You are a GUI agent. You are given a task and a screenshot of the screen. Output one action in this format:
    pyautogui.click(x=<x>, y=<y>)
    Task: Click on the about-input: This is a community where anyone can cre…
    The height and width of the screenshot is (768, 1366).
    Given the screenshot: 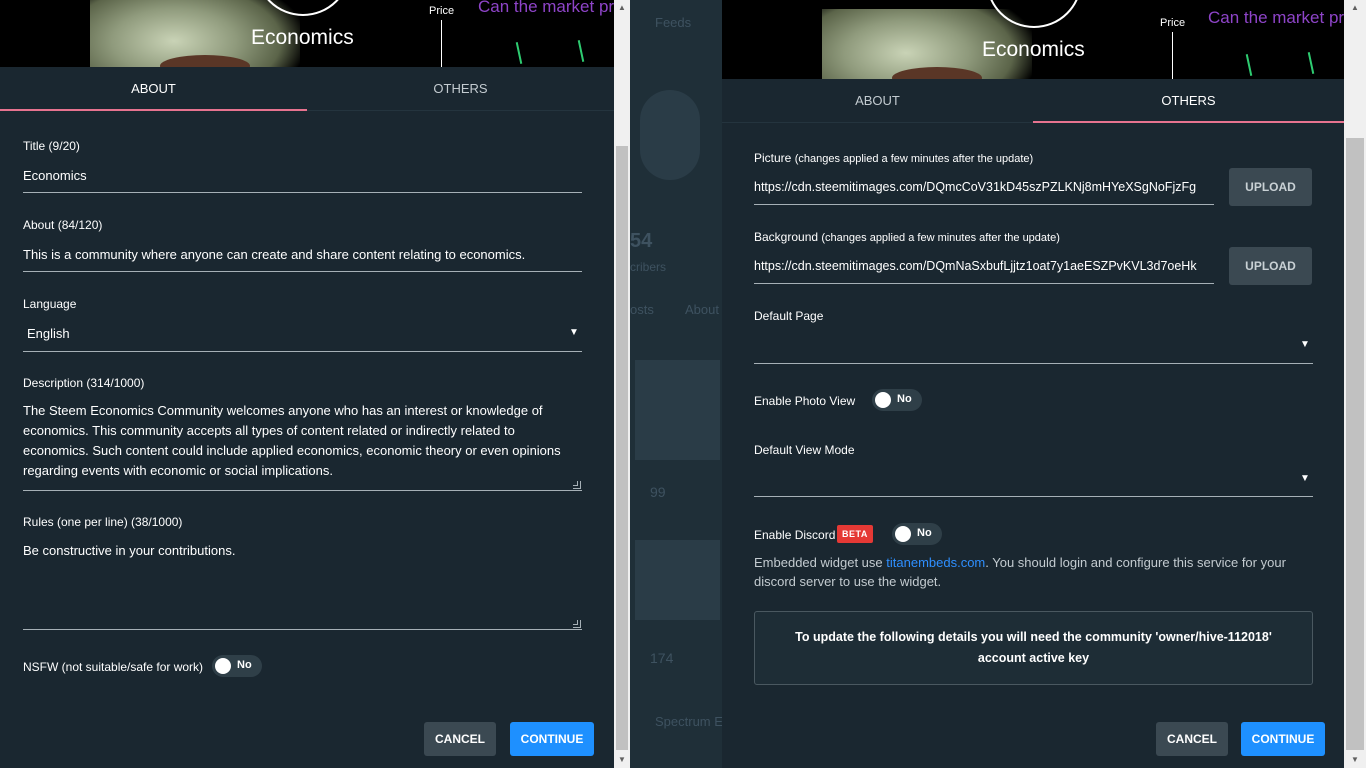 What is the action you would take?
    pyautogui.click(x=274, y=254)
    